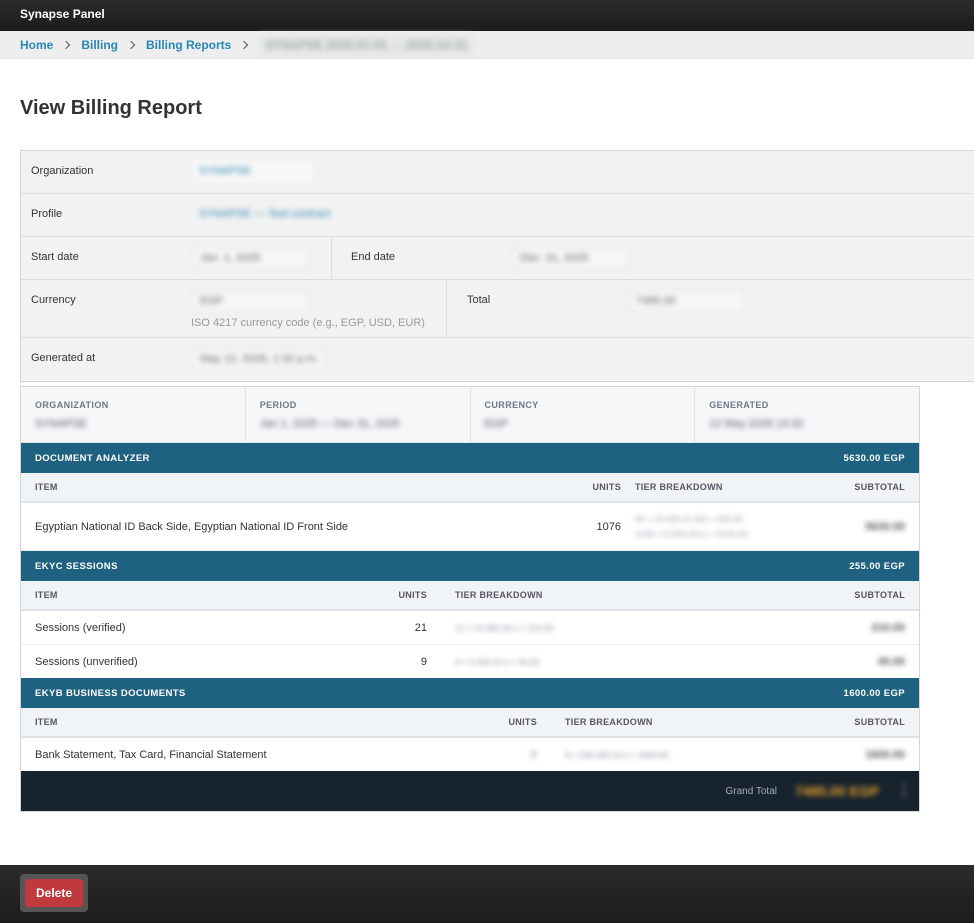 The height and width of the screenshot is (923, 974). Describe the element at coordinates (691, 533) in the screenshot. I see `tier-line: 1026 × 5.000 (50+) = 5130.00` at that location.